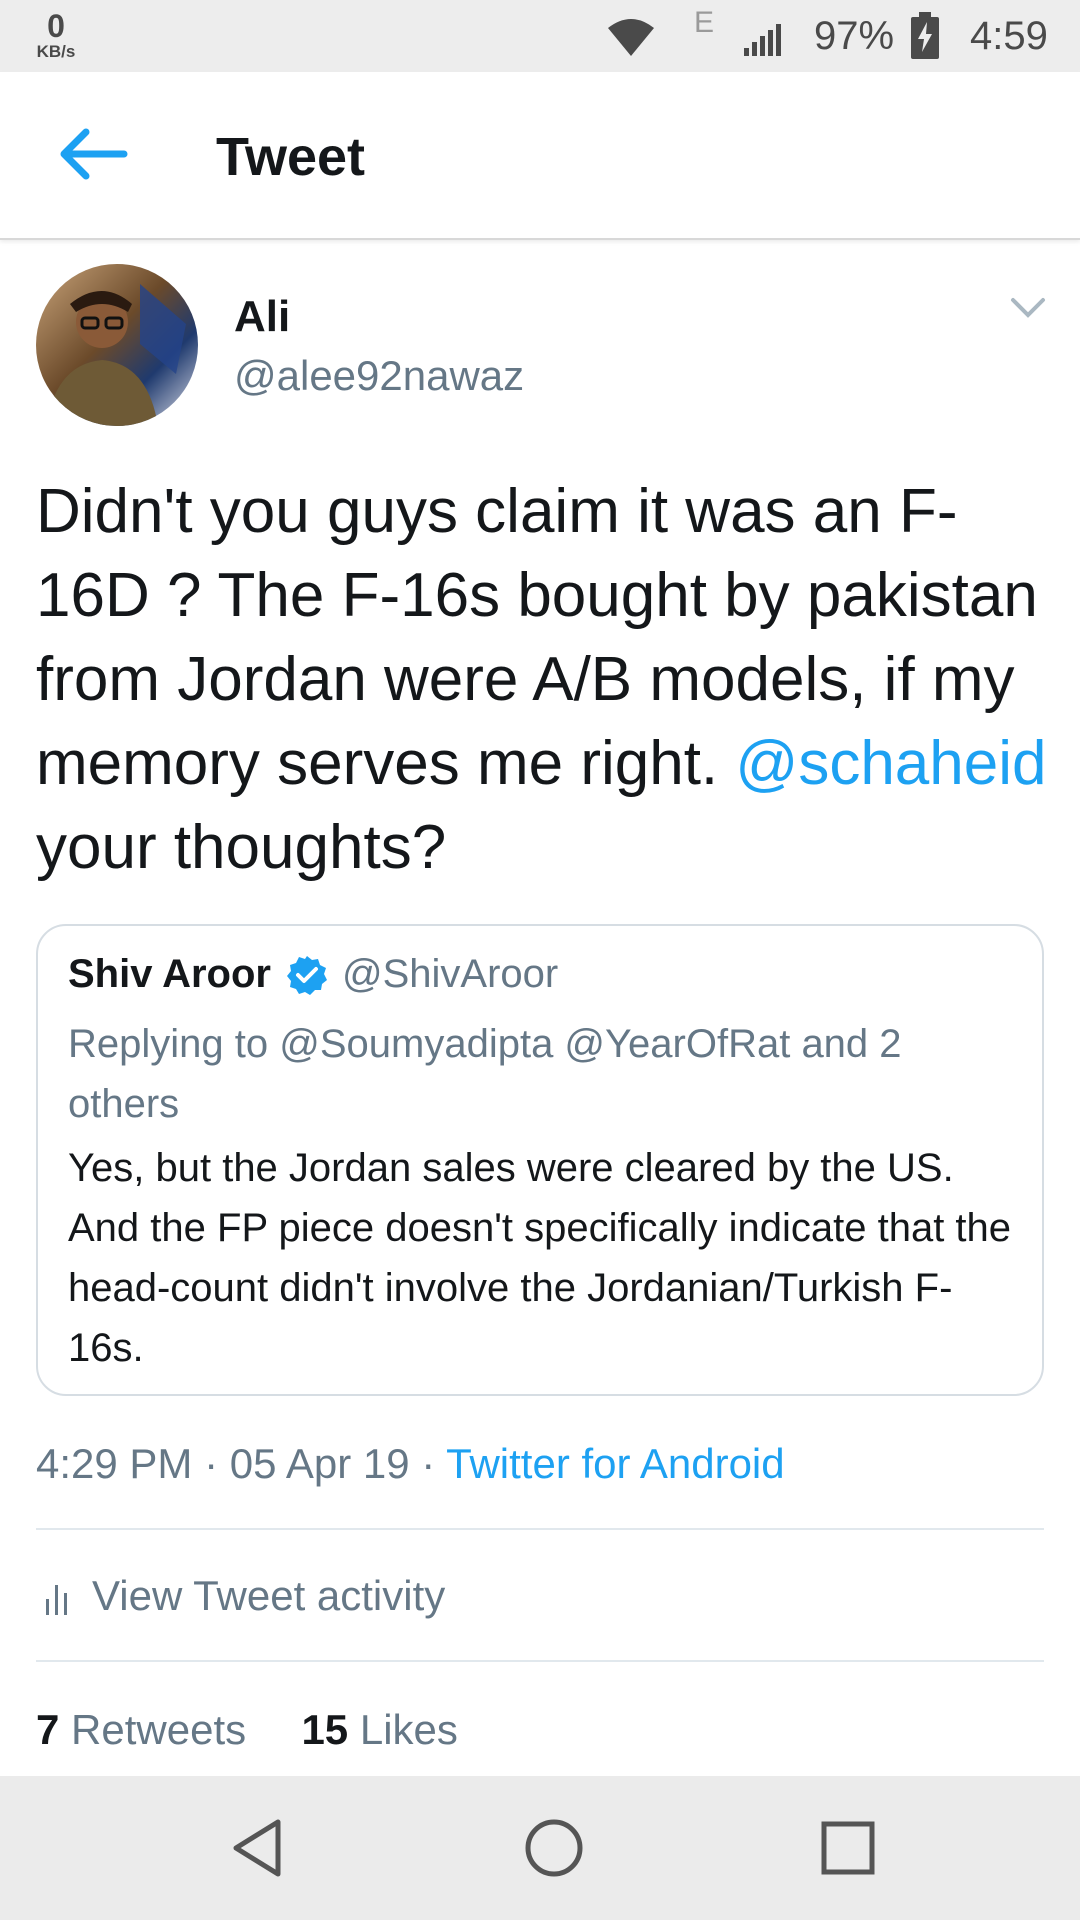 This screenshot has height=1920, width=1080. I want to click on network-speed-unit: KB/s, so click(56, 51).